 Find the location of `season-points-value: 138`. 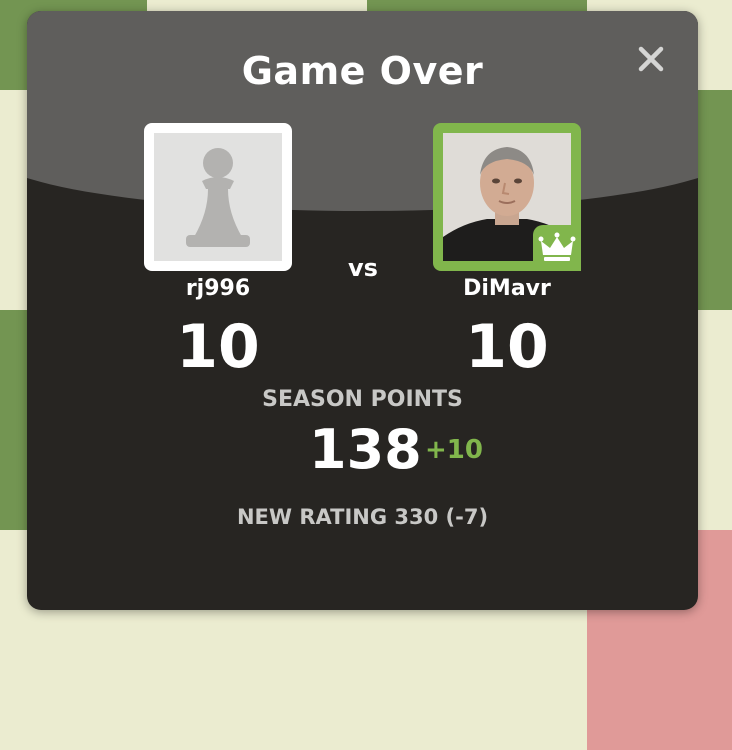

season-points-value: 138 is located at coordinates (365, 449).